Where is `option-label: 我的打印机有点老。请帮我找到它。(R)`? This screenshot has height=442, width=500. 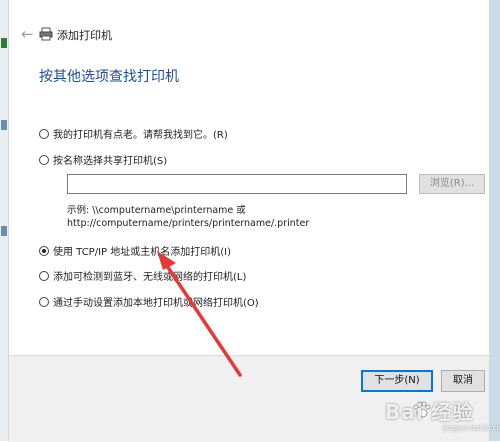
option-label: 我的打印机有点老。请帮我找到它。(R) is located at coordinates (140, 135).